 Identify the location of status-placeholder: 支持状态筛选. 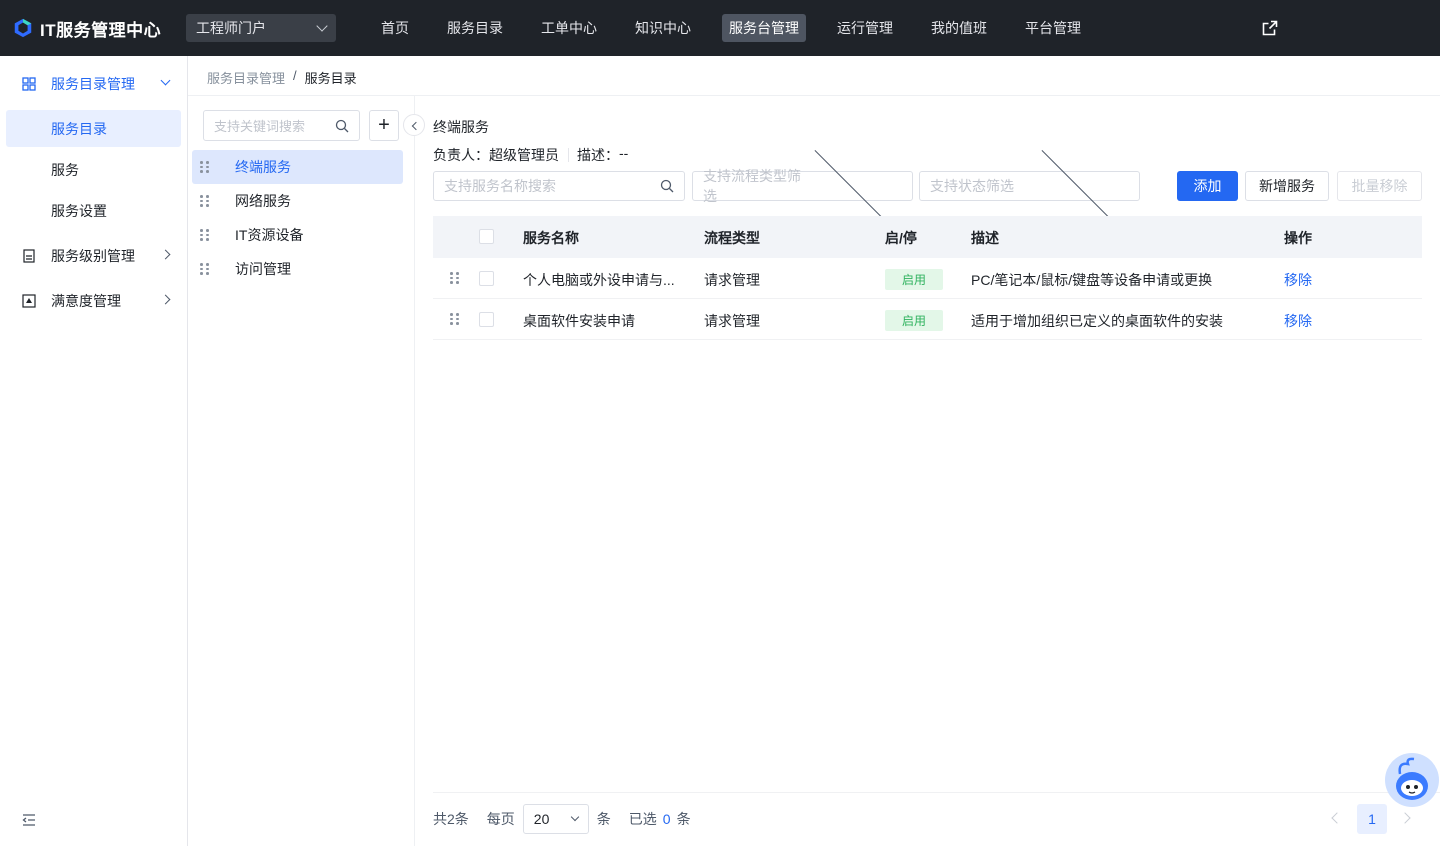
(972, 186).